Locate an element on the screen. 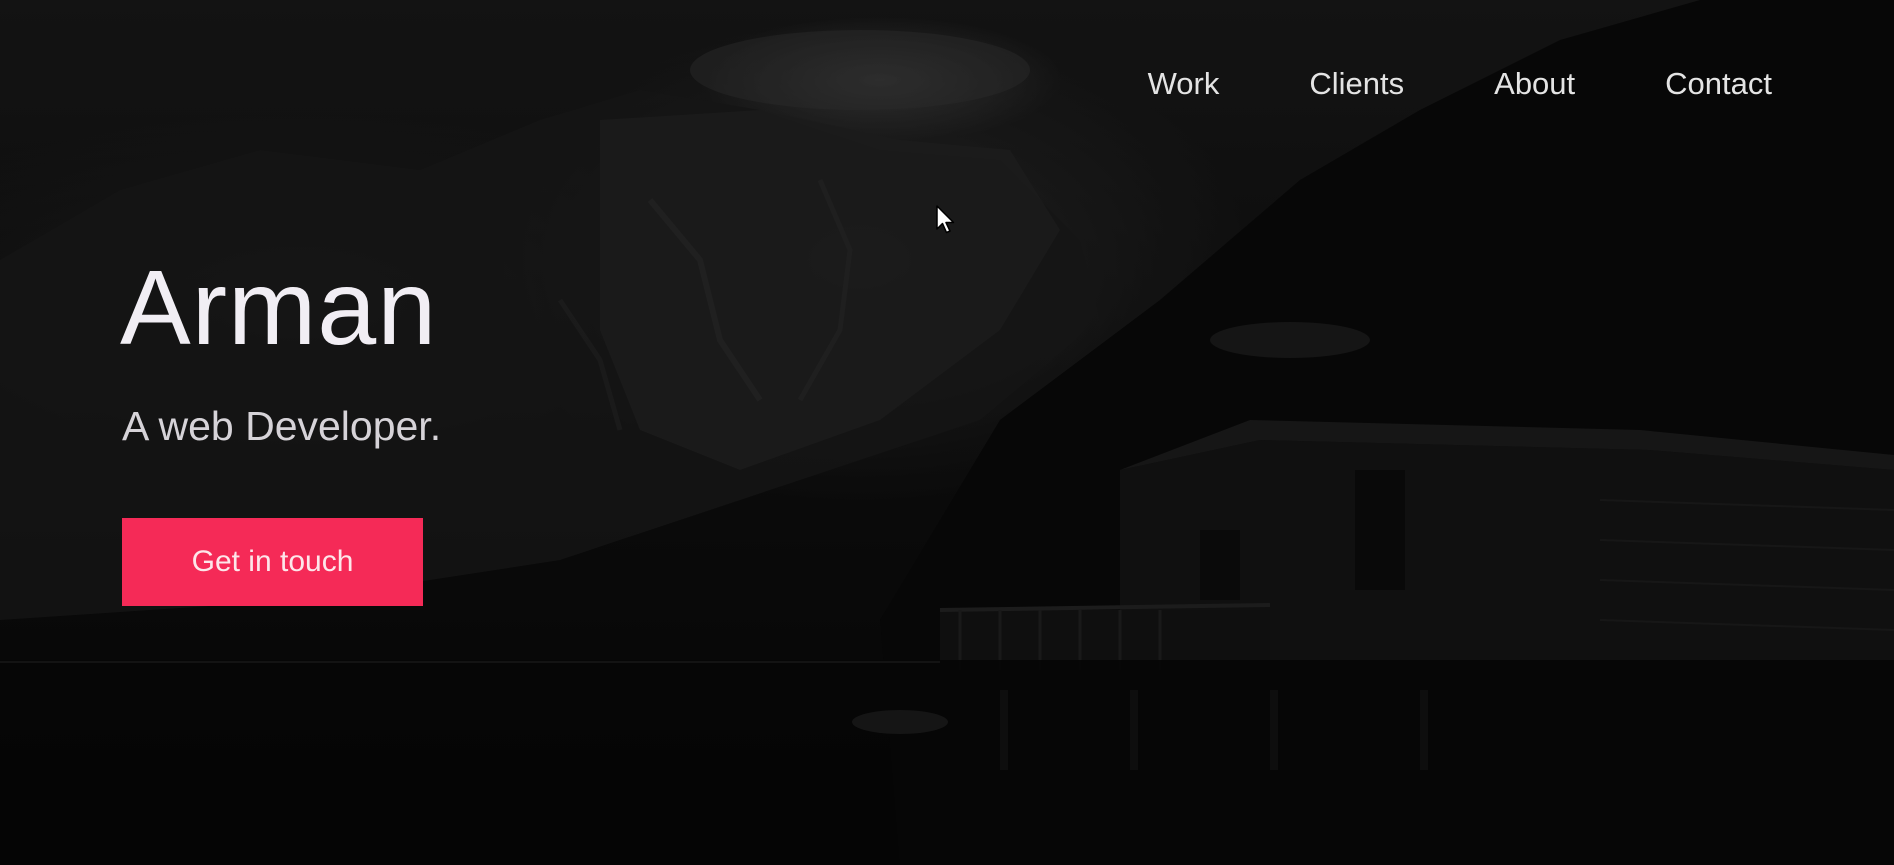  get-in-touch-button-label: Get in touch is located at coordinates (272, 561).